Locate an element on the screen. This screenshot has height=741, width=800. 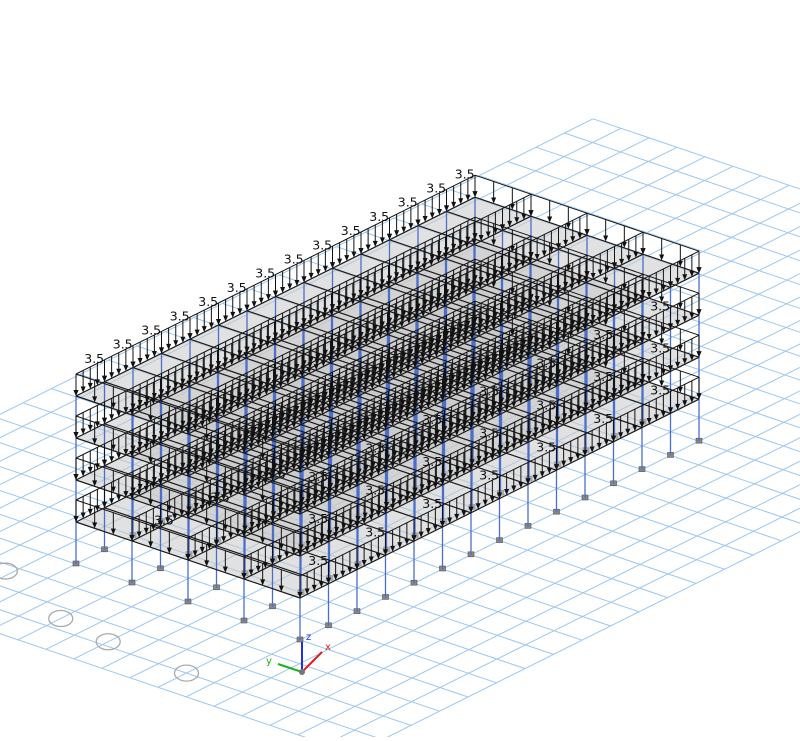
axis-origin-marker is located at coordinates (302, 672).